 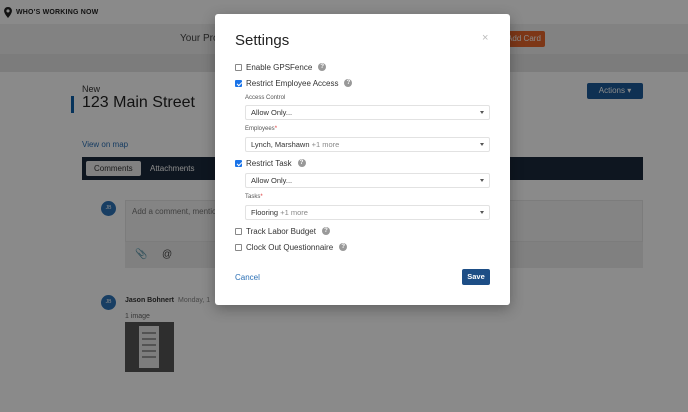 What do you see at coordinates (238, 83) in the screenshot?
I see `restrict-employee-access-checkbox` at bounding box center [238, 83].